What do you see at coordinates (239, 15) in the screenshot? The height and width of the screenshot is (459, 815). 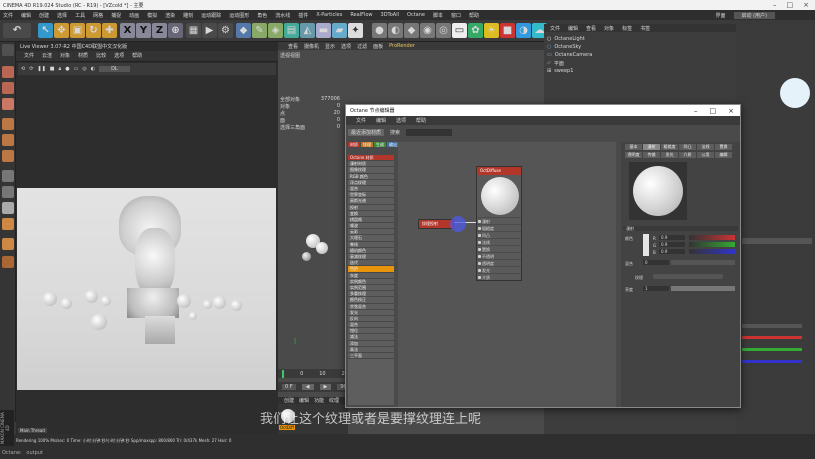 I see `menu-mograph: 运动图形` at bounding box center [239, 15].